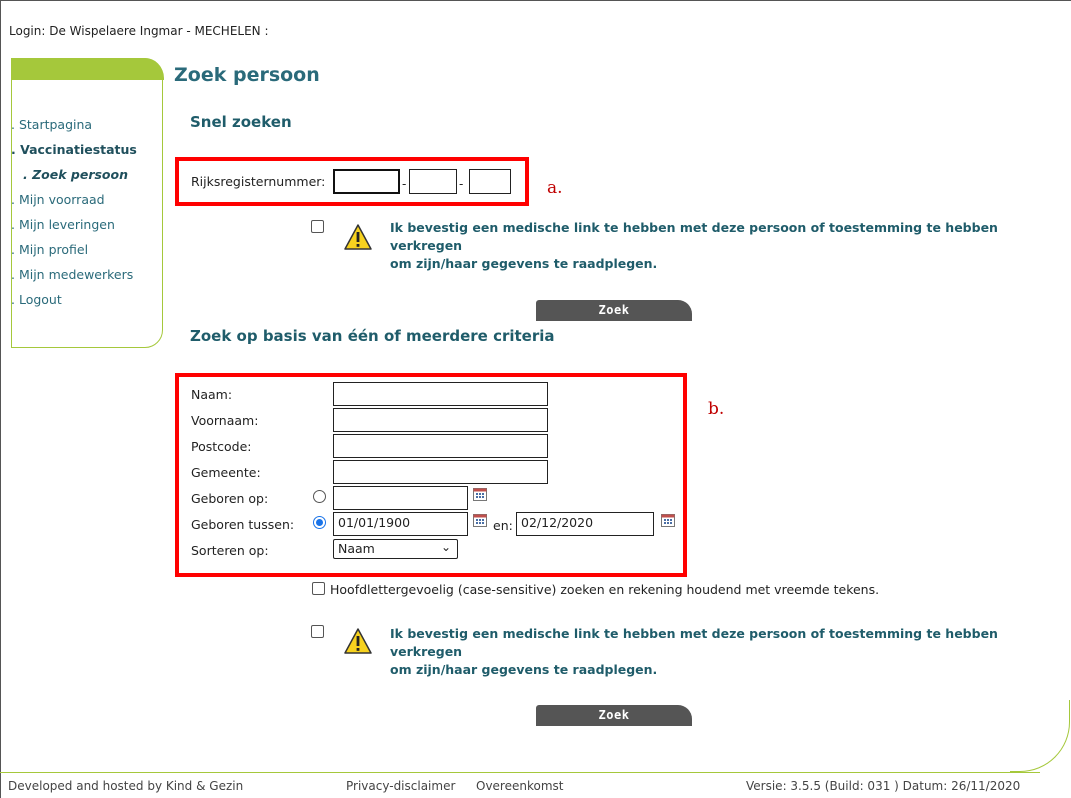  Describe the element at coordinates (524, 263) in the screenshot. I see `quick-confirm-line-2: om zijn/haar gegevens te raadplegen.` at that location.